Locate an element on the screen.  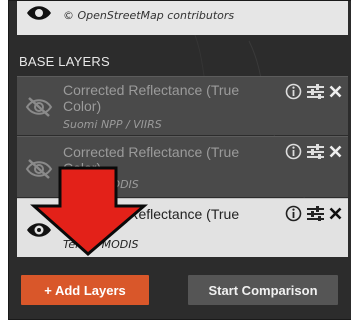
red-down-arrow-annotation is located at coordinates (89, 211).